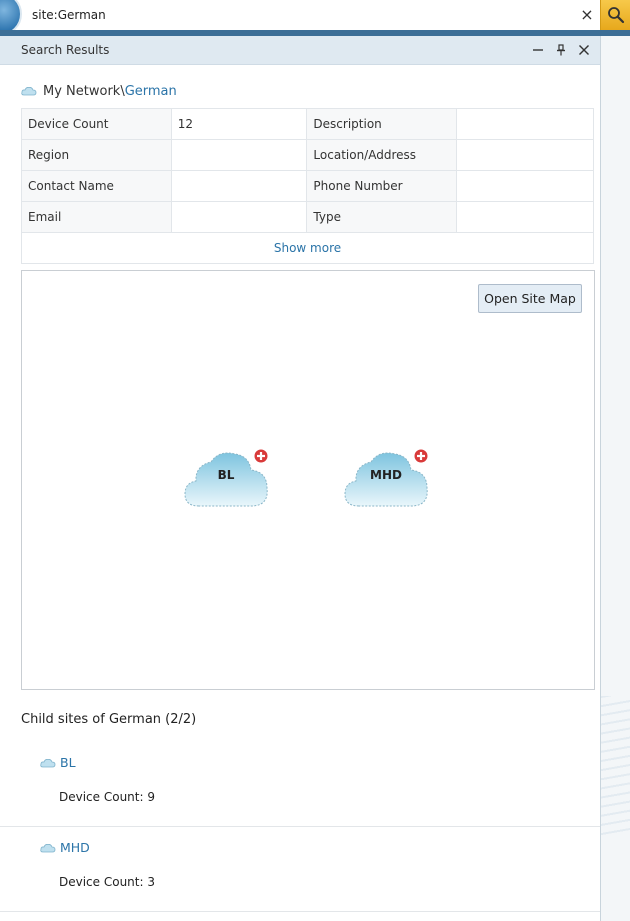 The width and height of the screenshot is (630, 921). What do you see at coordinates (615, 766) in the screenshot?
I see `background-pattern` at bounding box center [615, 766].